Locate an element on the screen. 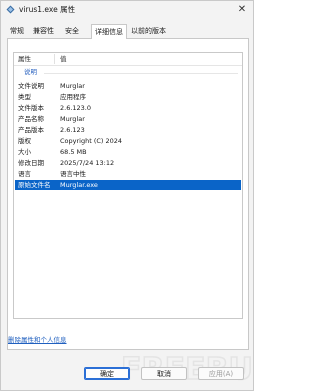 This screenshot has width=320, height=391. property-name: 类型 is located at coordinates (24, 97).